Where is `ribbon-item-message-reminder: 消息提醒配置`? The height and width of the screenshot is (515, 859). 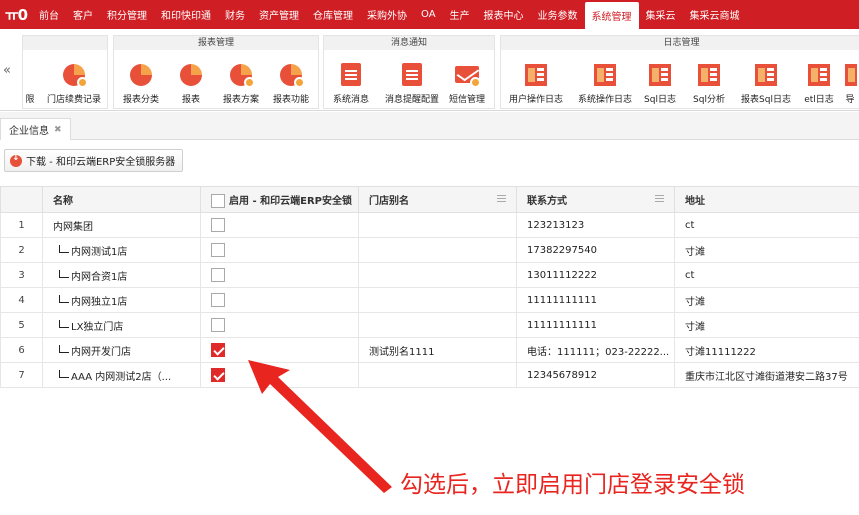
ribbon-item-message-reminder: 消息提醒配置 is located at coordinates (412, 79).